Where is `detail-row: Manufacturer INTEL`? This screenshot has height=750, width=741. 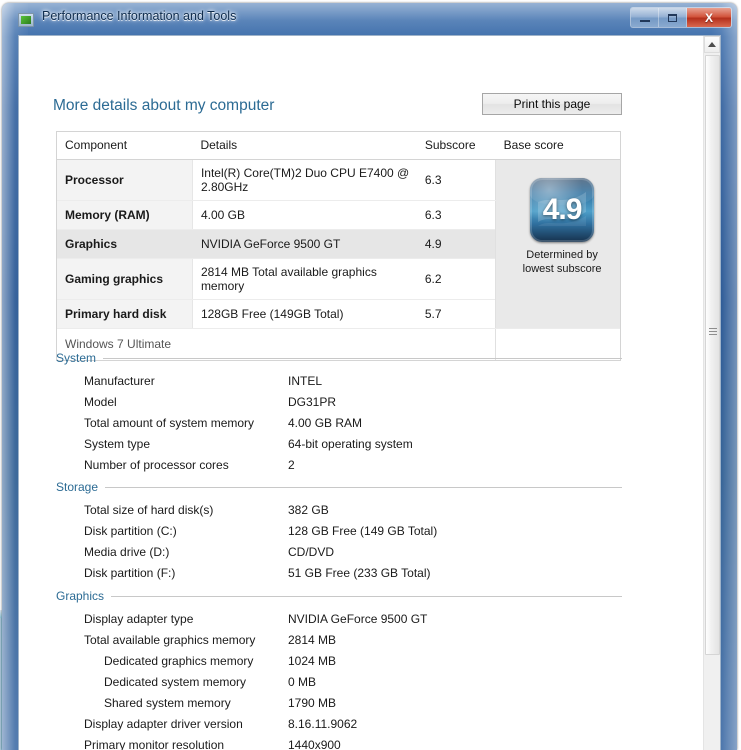 detail-row: Manufacturer INTEL is located at coordinates (339, 384).